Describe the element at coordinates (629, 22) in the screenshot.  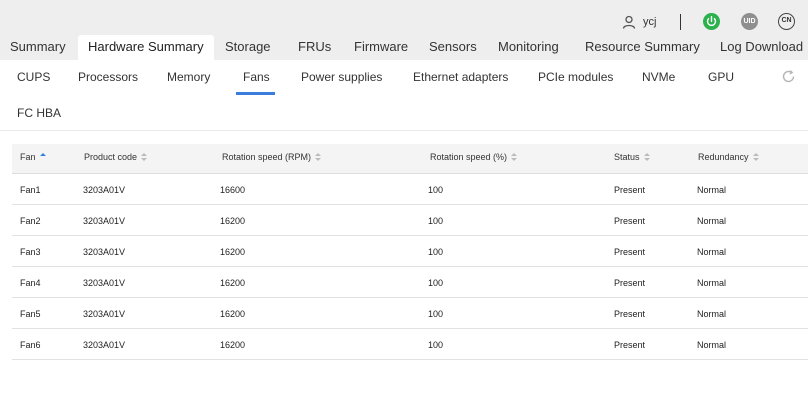
I see `user-icon` at that location.